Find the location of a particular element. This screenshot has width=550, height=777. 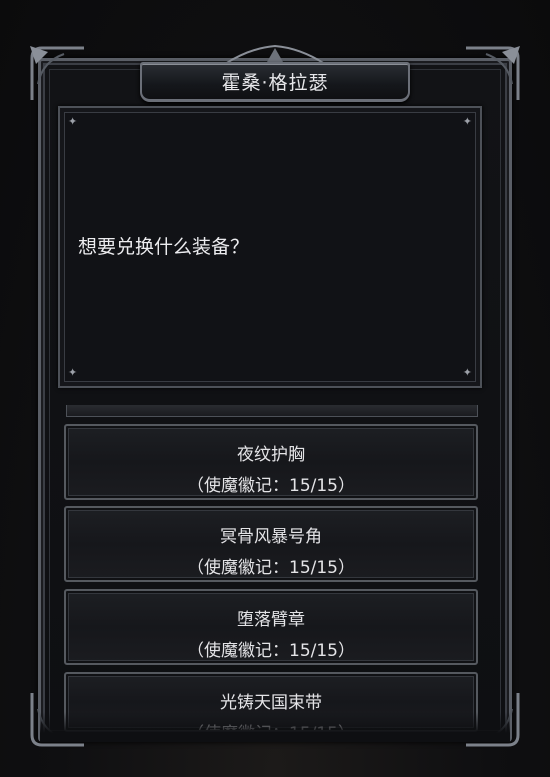

option-item-name: 光铸天国束带 is located at coordinates (271, 703).